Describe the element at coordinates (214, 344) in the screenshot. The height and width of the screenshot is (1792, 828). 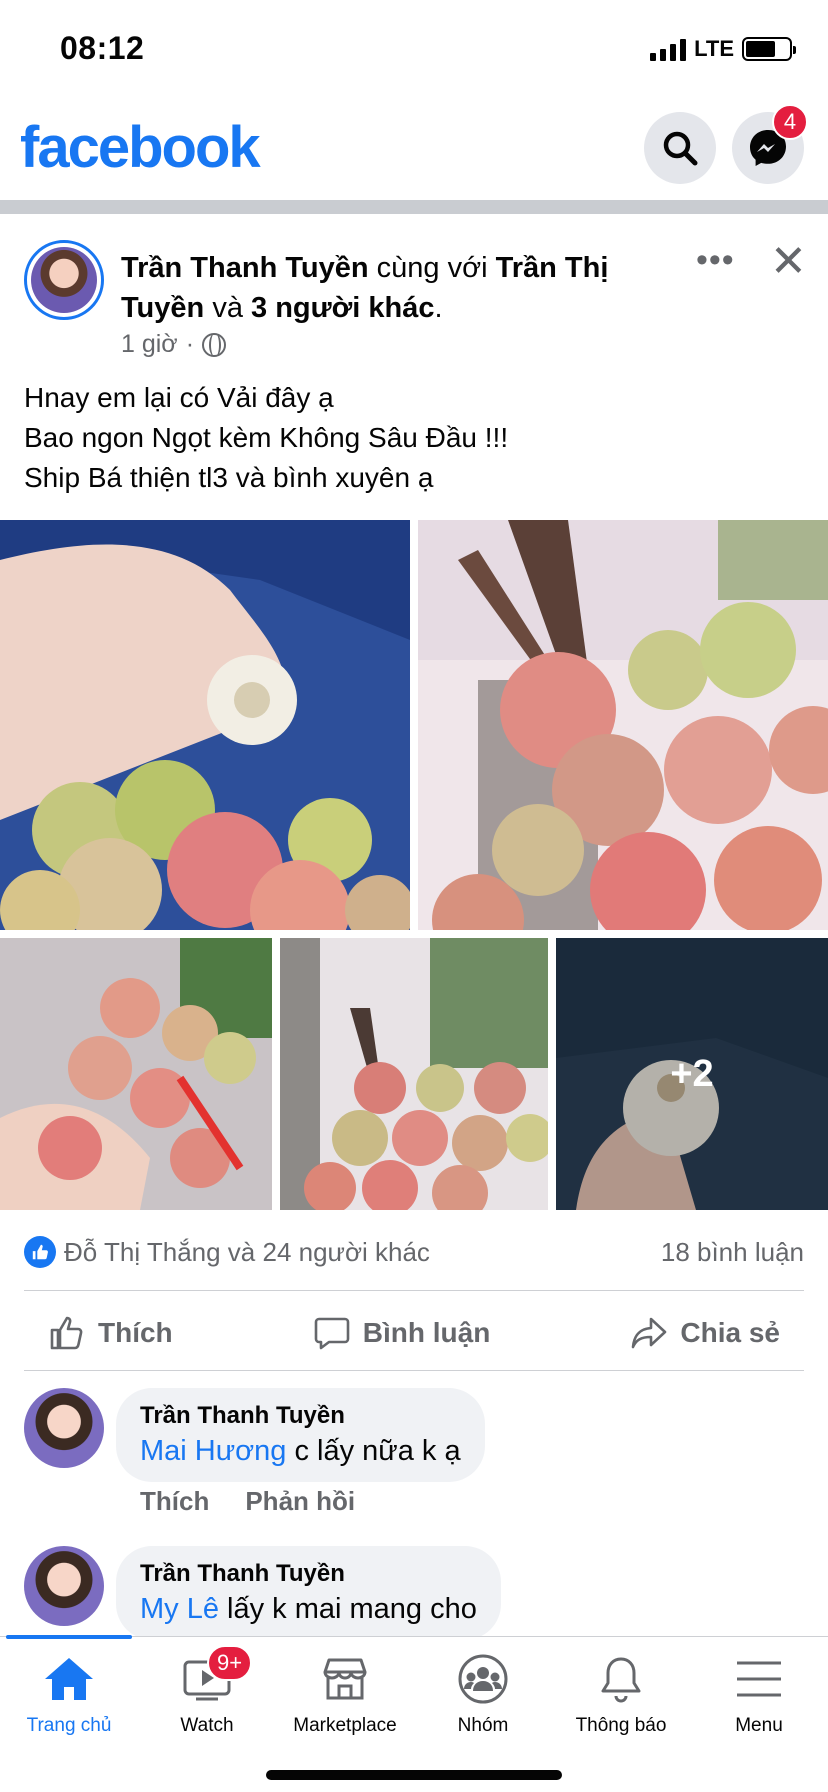
I see `globe-icon` at that location.